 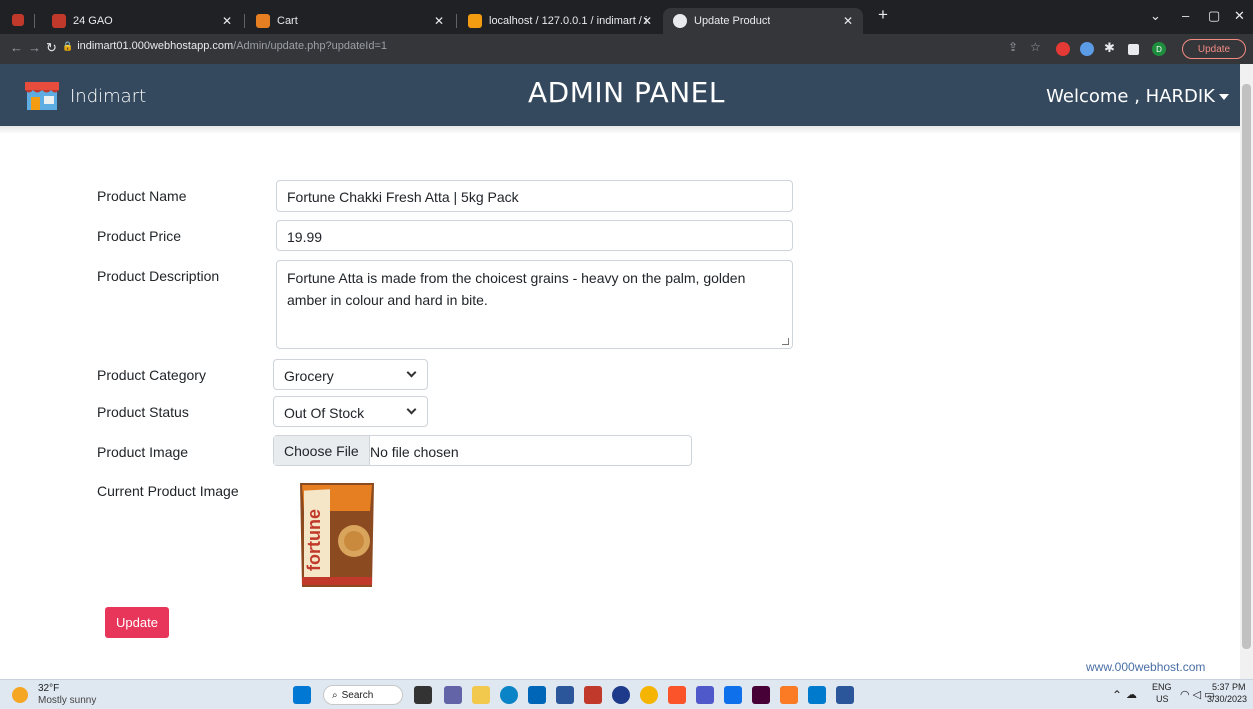 What do you see at coordinates (560, 21) in the screenshot?
I see `tab-phpmyadmin: localhost / 127.0.0.1 / indimart / i ✕` at bounding box center [560, 21].